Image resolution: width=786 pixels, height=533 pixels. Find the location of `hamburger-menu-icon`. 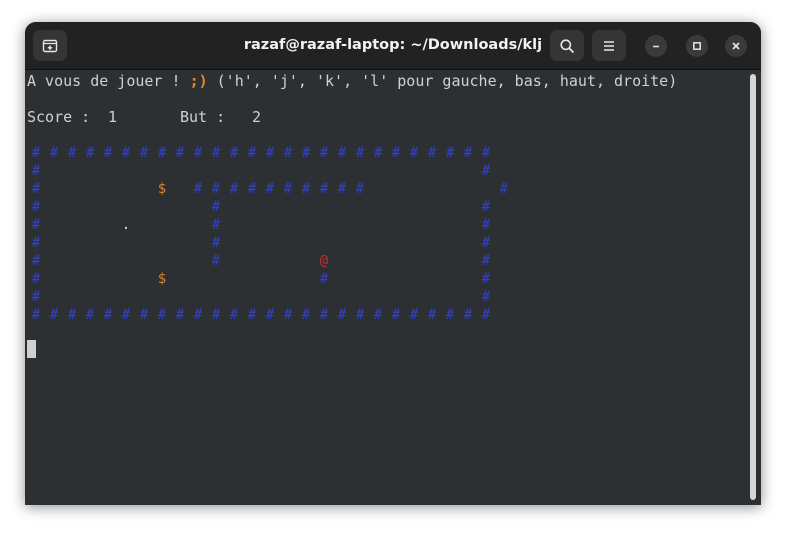

hamburger-menu-icon is located at coordinates (609, 45).